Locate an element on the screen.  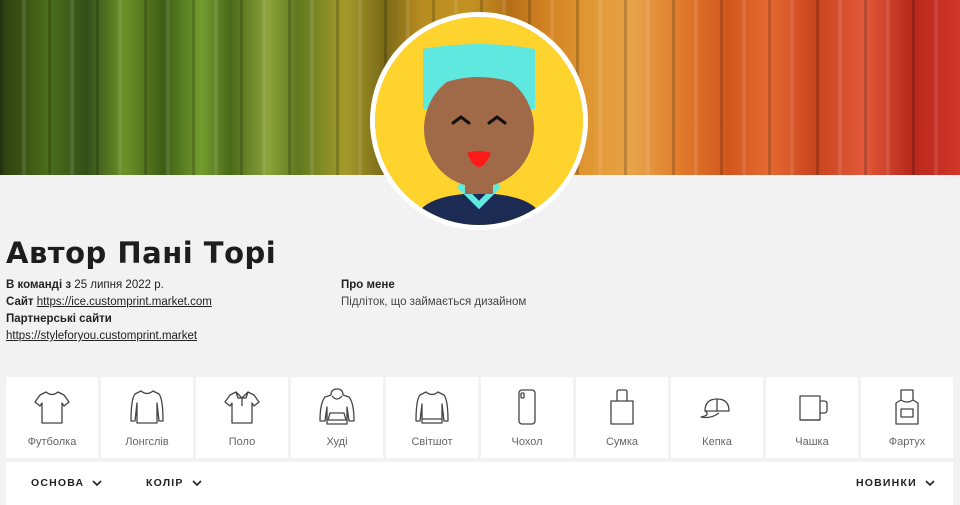
tshirt-icon is located at coordinates (52, 407).